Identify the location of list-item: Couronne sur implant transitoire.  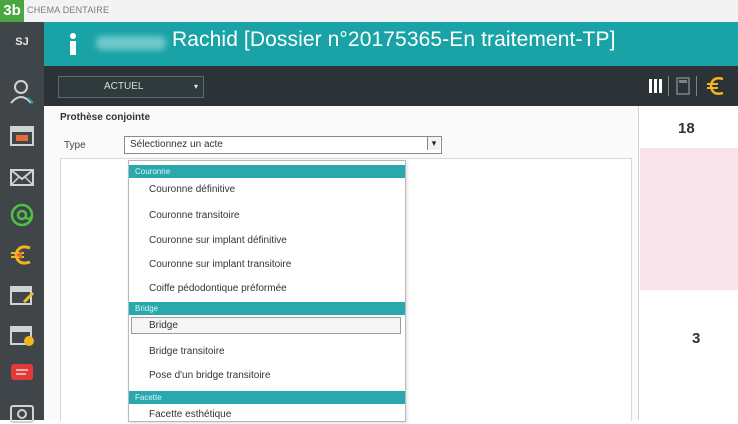
(220, 264).